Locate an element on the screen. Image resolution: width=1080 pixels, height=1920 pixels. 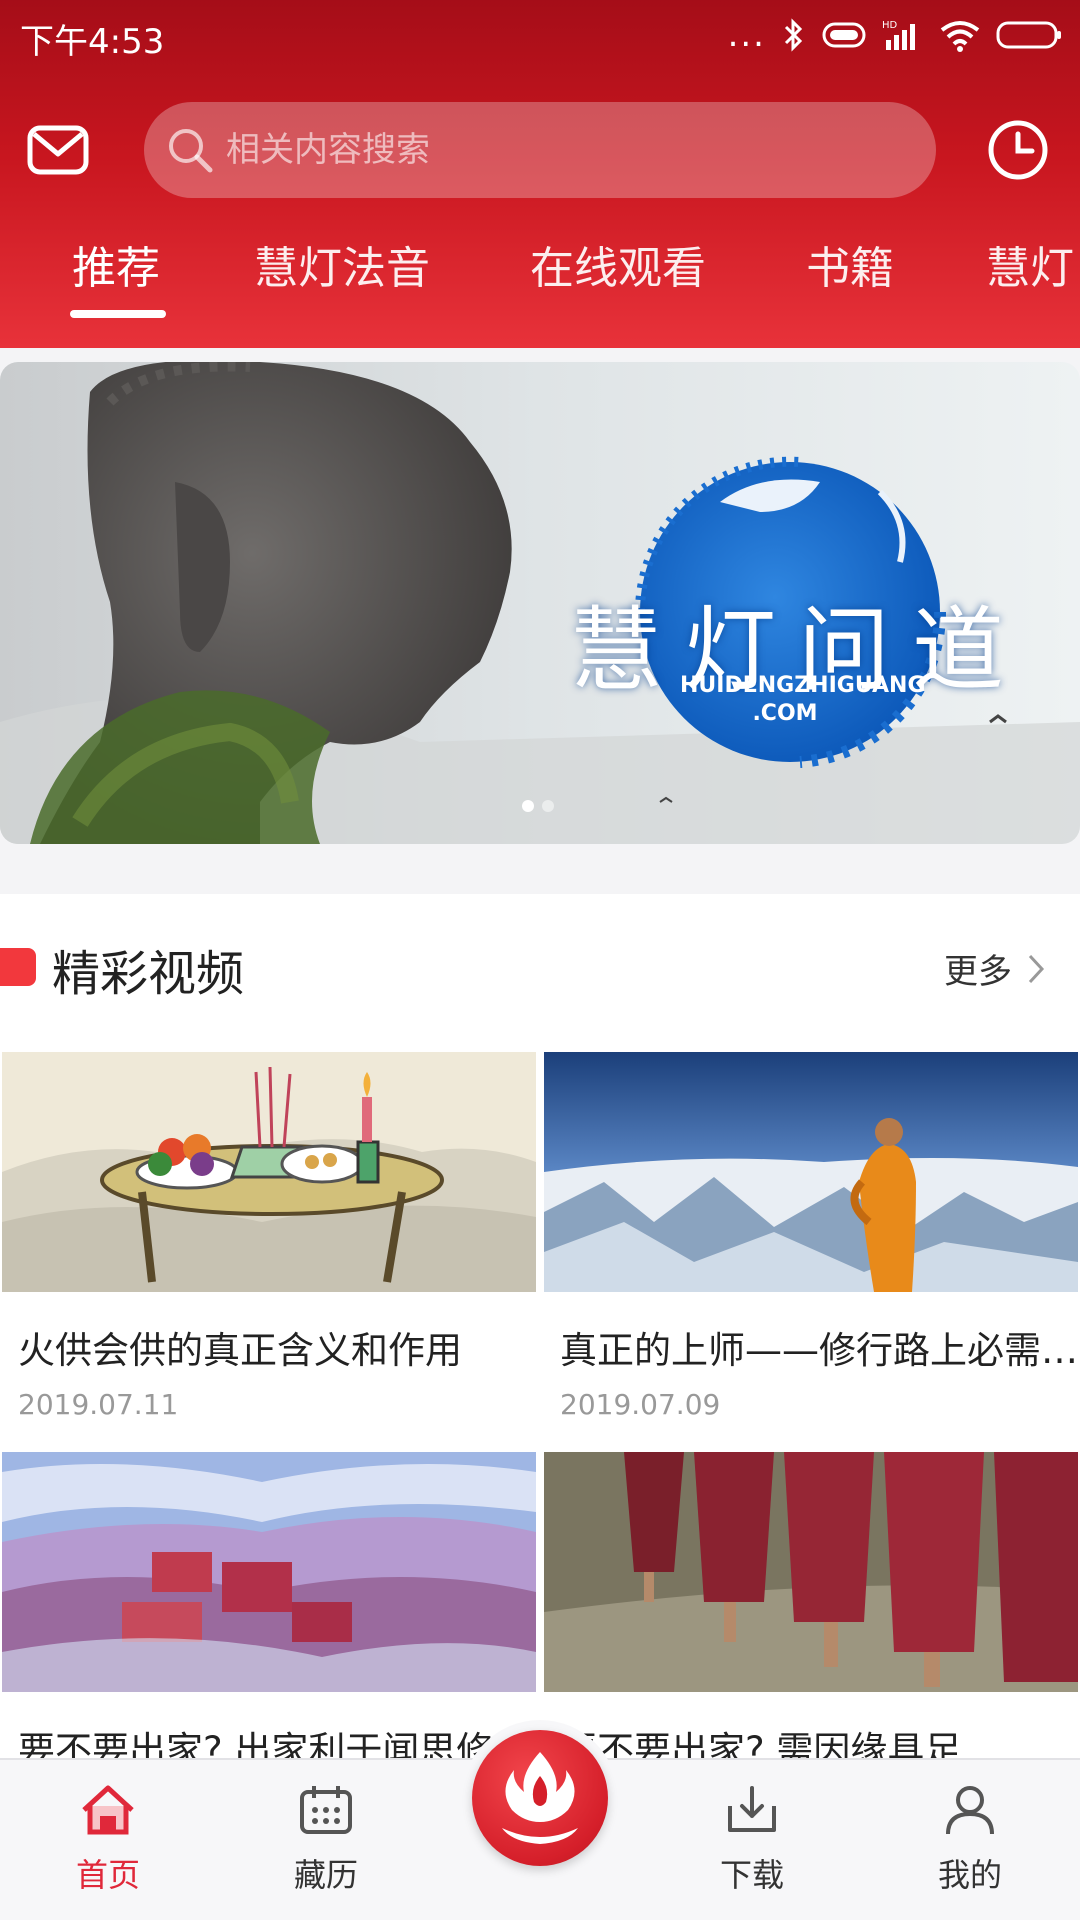
center-lamp-button is located at coordinates (540, 1798).